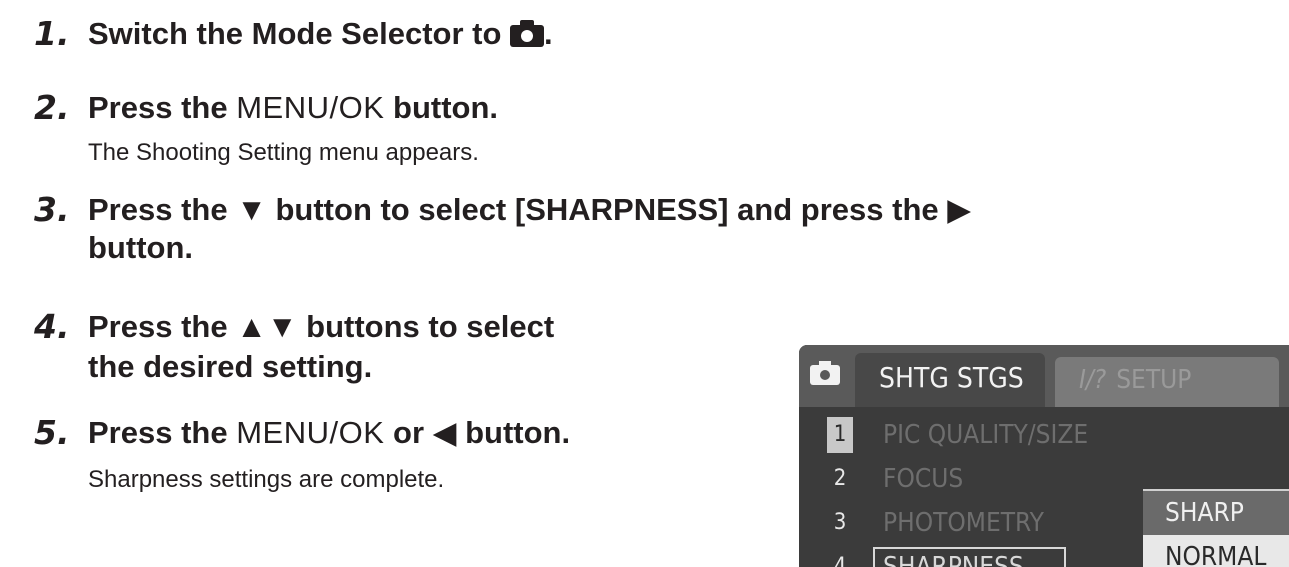 This screenshot has width=1289, height=567. I want to click on sharpness-options: SHARP NORMAL, so click(1216, 528).